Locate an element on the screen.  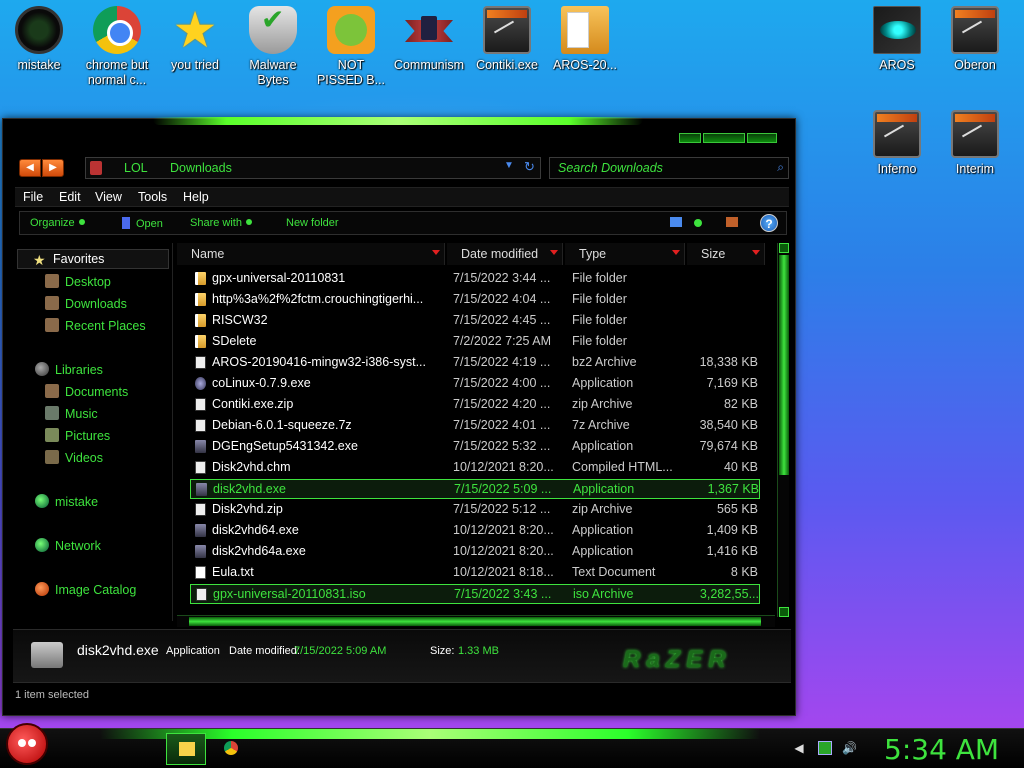
nav-pictures: Pictures is located at coordinates (77, 435).